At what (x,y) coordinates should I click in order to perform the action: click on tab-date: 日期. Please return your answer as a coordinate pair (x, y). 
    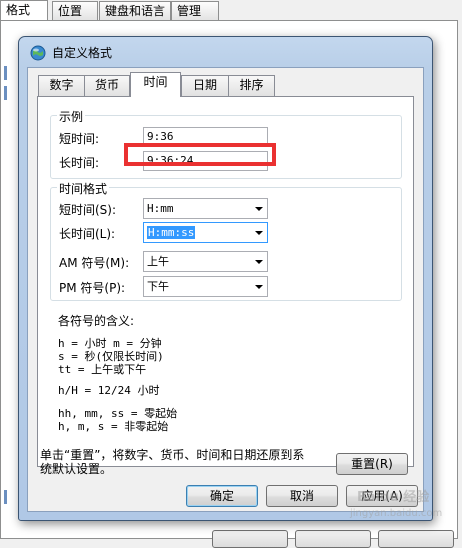
    Looking at the image, I should click on (205, 85).